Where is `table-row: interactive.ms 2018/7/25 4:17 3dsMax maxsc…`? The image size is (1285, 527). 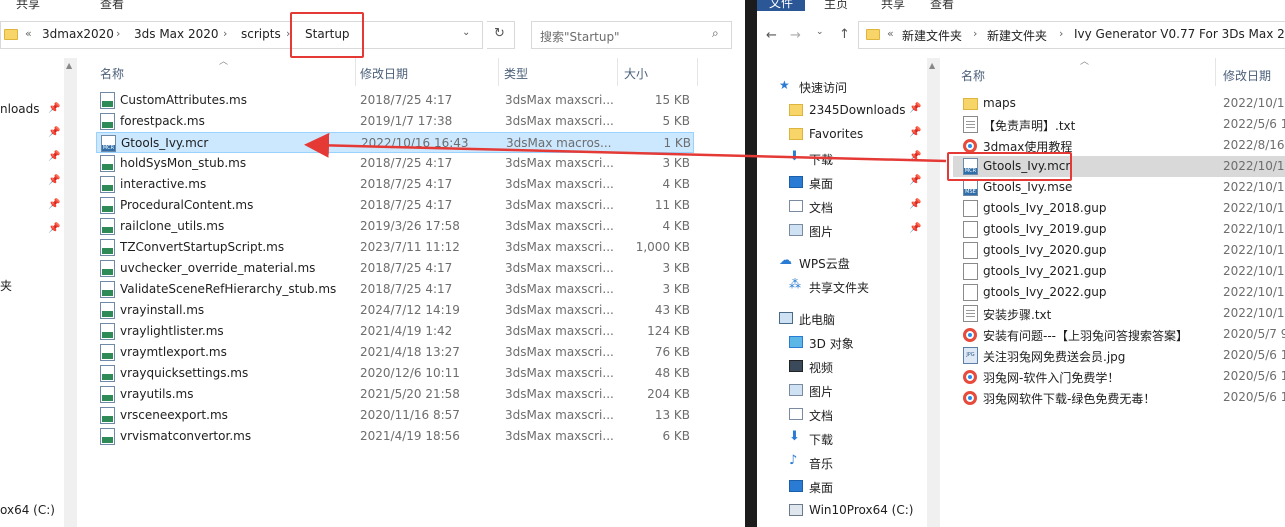
table-row: interactive.ms 2018/7/25 4:17 3dsMax maxsc… is located at coordinates (395, 184).